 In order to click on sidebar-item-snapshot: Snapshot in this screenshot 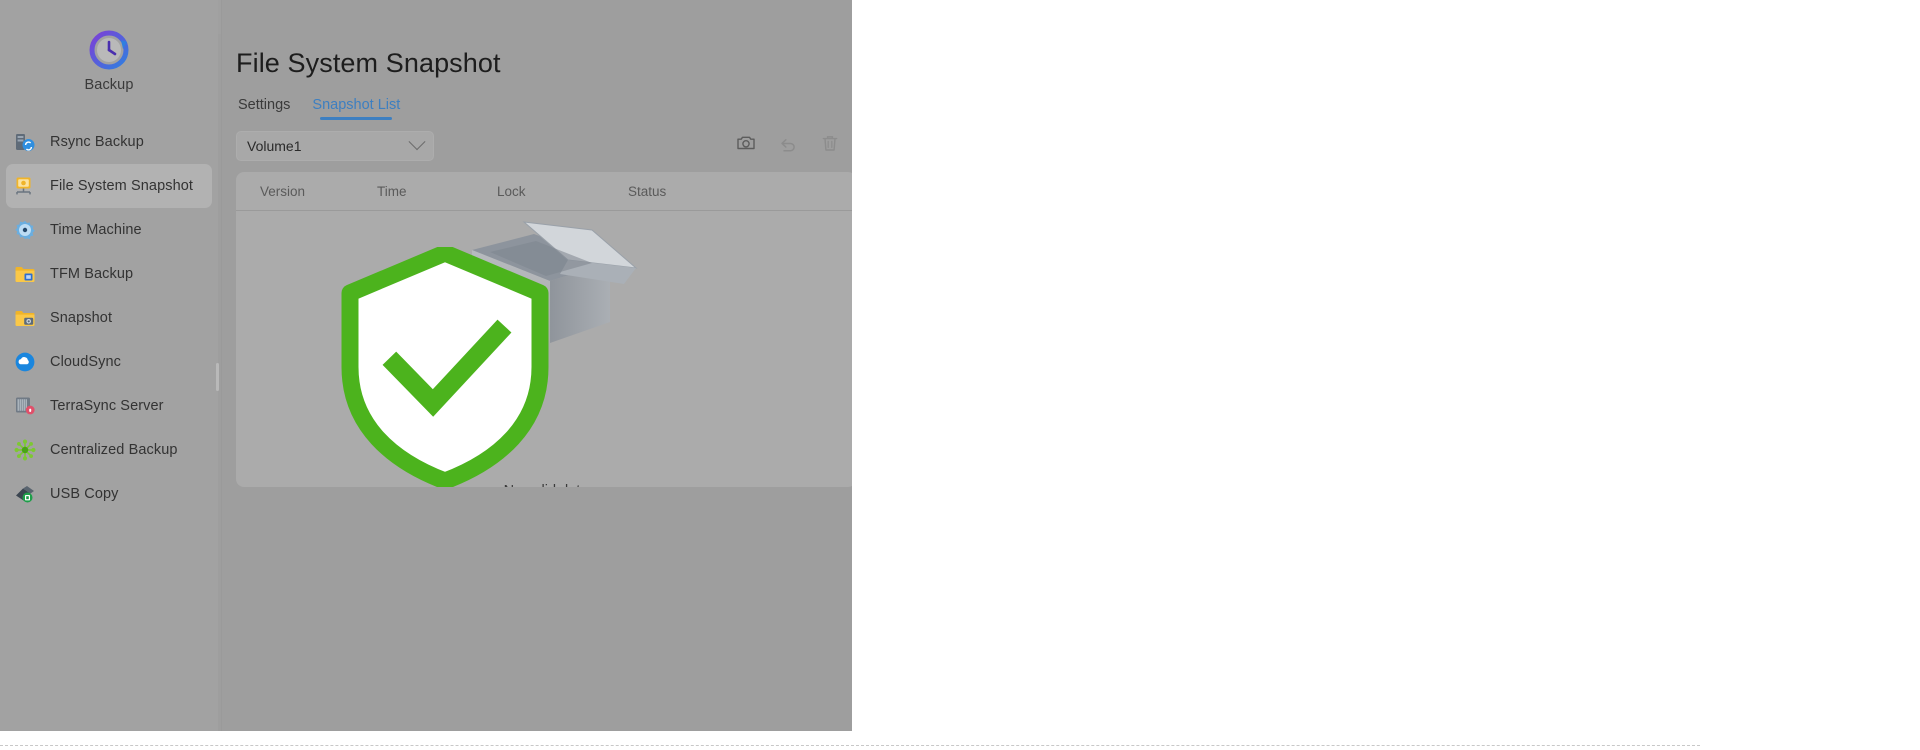, I will do `click(109, 318)`.